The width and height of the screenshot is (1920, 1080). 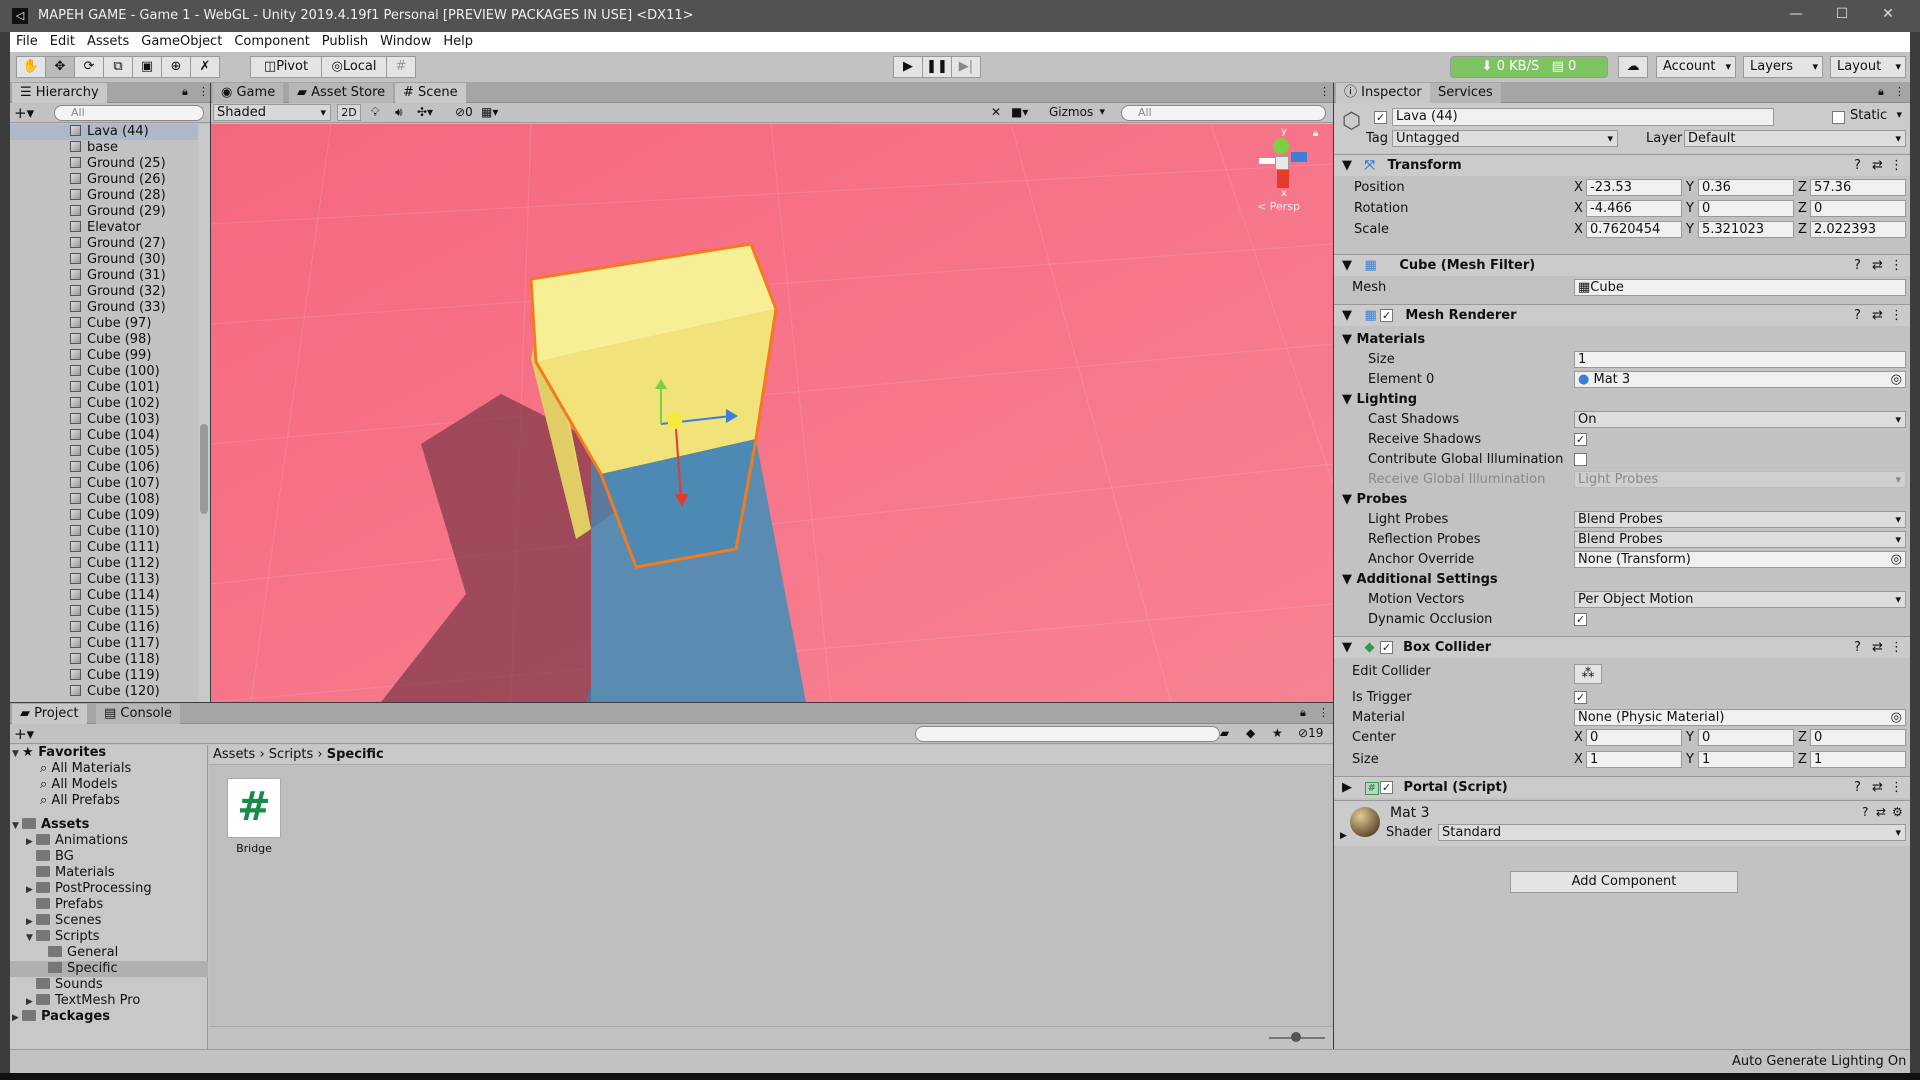 I want to click on anchor-field: None (Transform) ◎, so click(x=1740, y=559).